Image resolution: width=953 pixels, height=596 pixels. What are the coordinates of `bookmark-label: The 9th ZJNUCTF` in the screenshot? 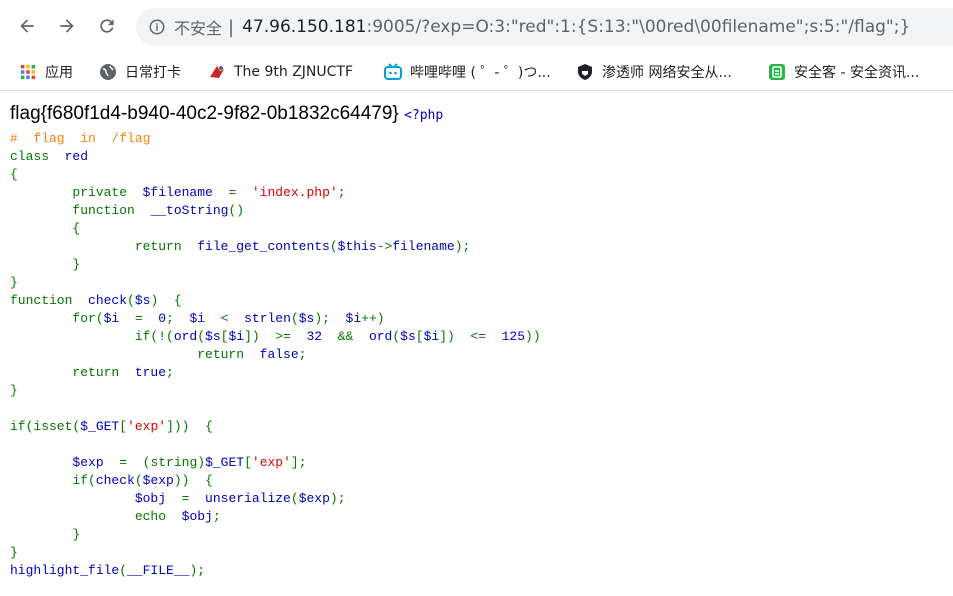 It's located at (294, 72).